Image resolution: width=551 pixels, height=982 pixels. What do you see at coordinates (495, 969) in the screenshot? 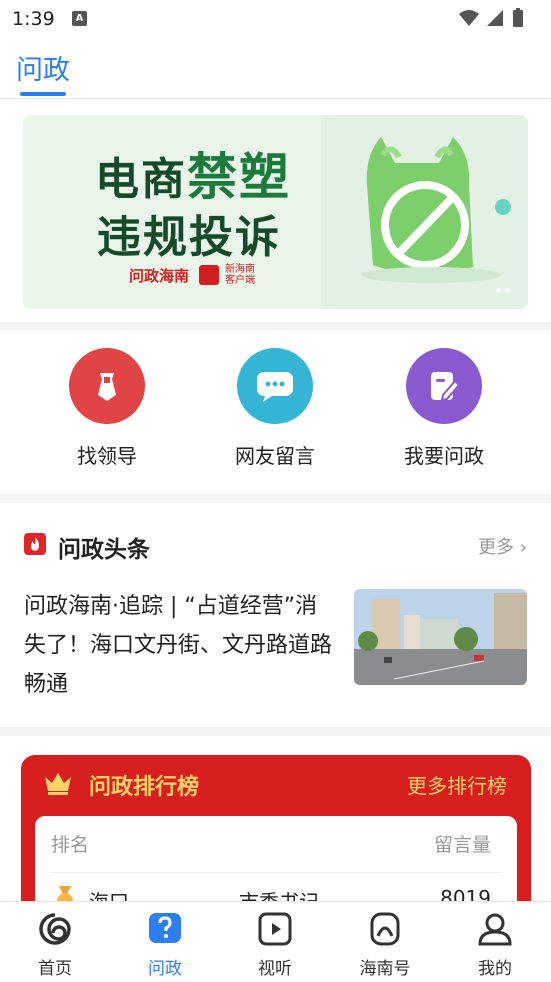
I see `tab-label: 我的` at bounding box center [495, 969].